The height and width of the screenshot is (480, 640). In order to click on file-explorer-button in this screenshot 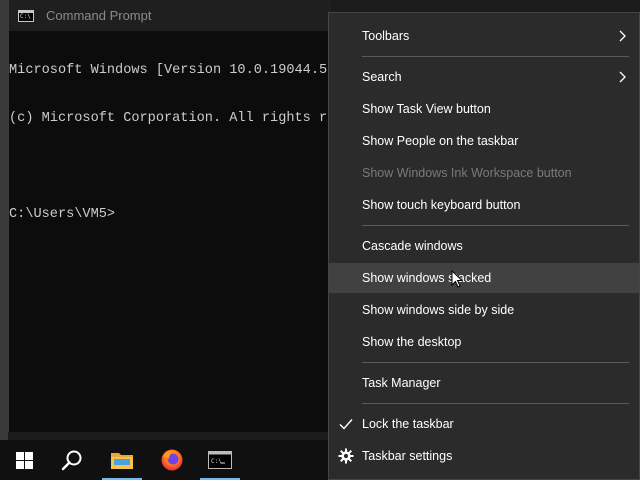, I will do `click(122, 460)`.